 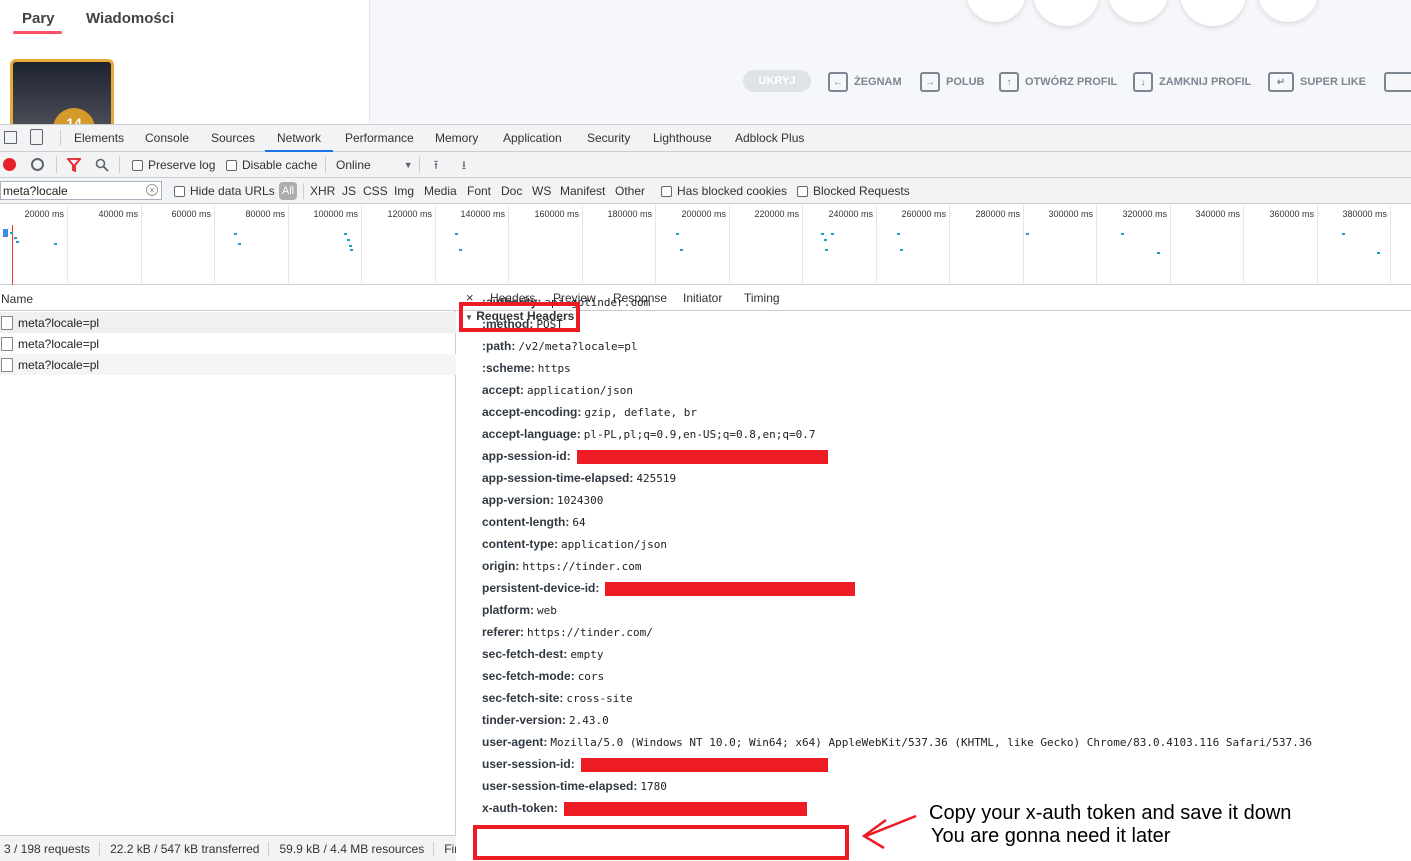 What do you see at coordinates (99, 138) in the screenshot?
I see `tab-elements: Elements` at bounding box center [99, 138].